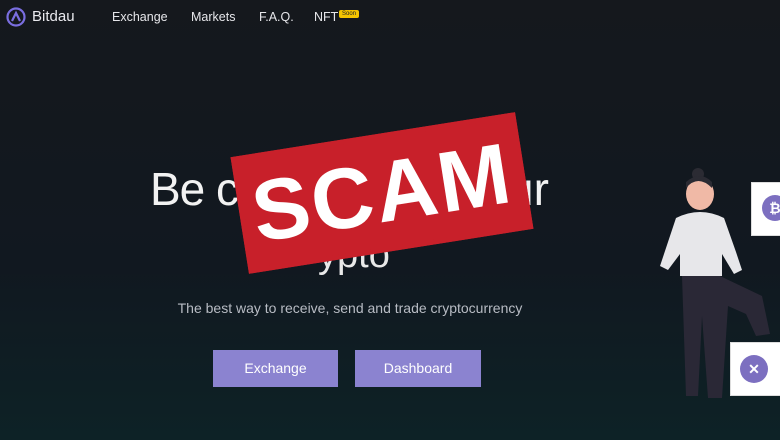  I want to click on bitcoin-card: ₿, so click(765, 209).